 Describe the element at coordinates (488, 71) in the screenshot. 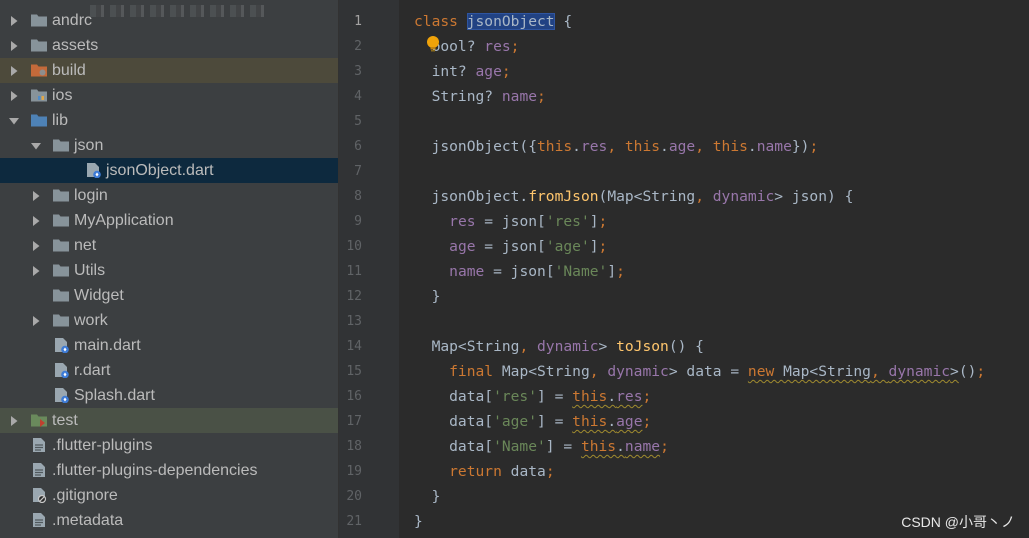

I see `code-token: age` at that location.